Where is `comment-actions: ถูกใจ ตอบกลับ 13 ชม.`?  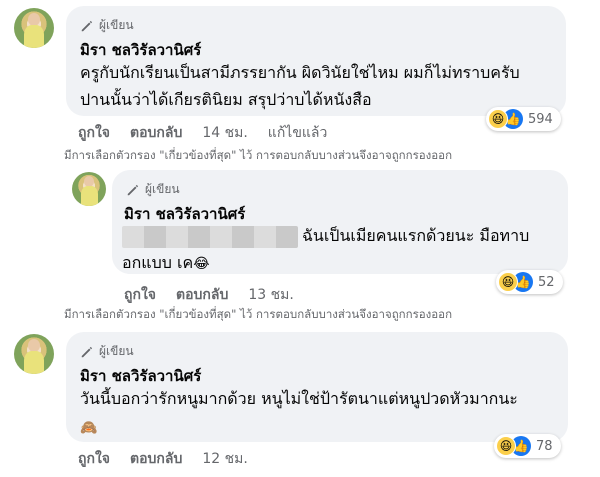
comment-actions: ถูกใจ ตอบกลับ 13 ชม. is located at coordinates (209, 295).